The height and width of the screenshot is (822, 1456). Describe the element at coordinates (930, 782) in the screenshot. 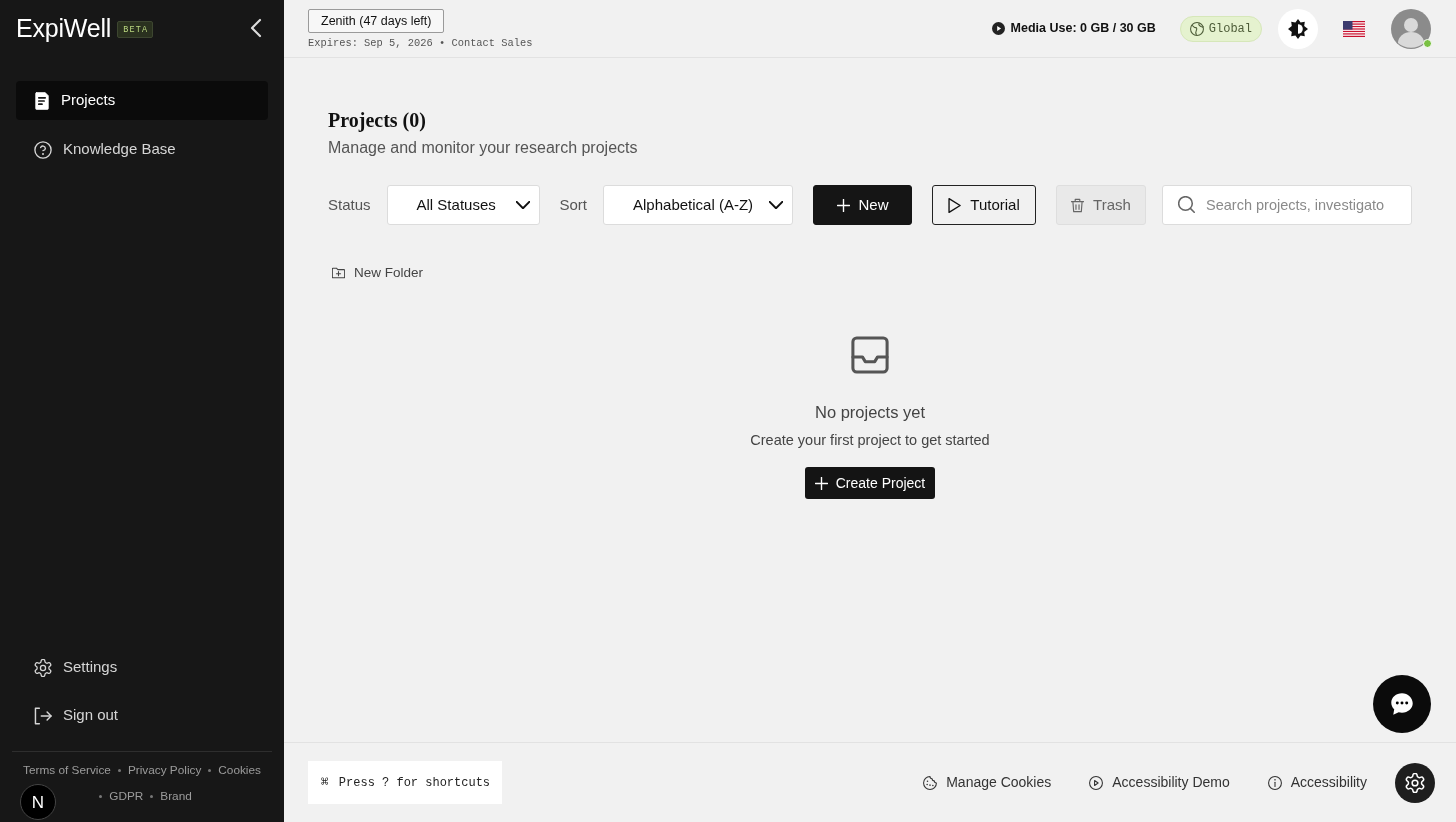

I see `cookie-icon` at that location.